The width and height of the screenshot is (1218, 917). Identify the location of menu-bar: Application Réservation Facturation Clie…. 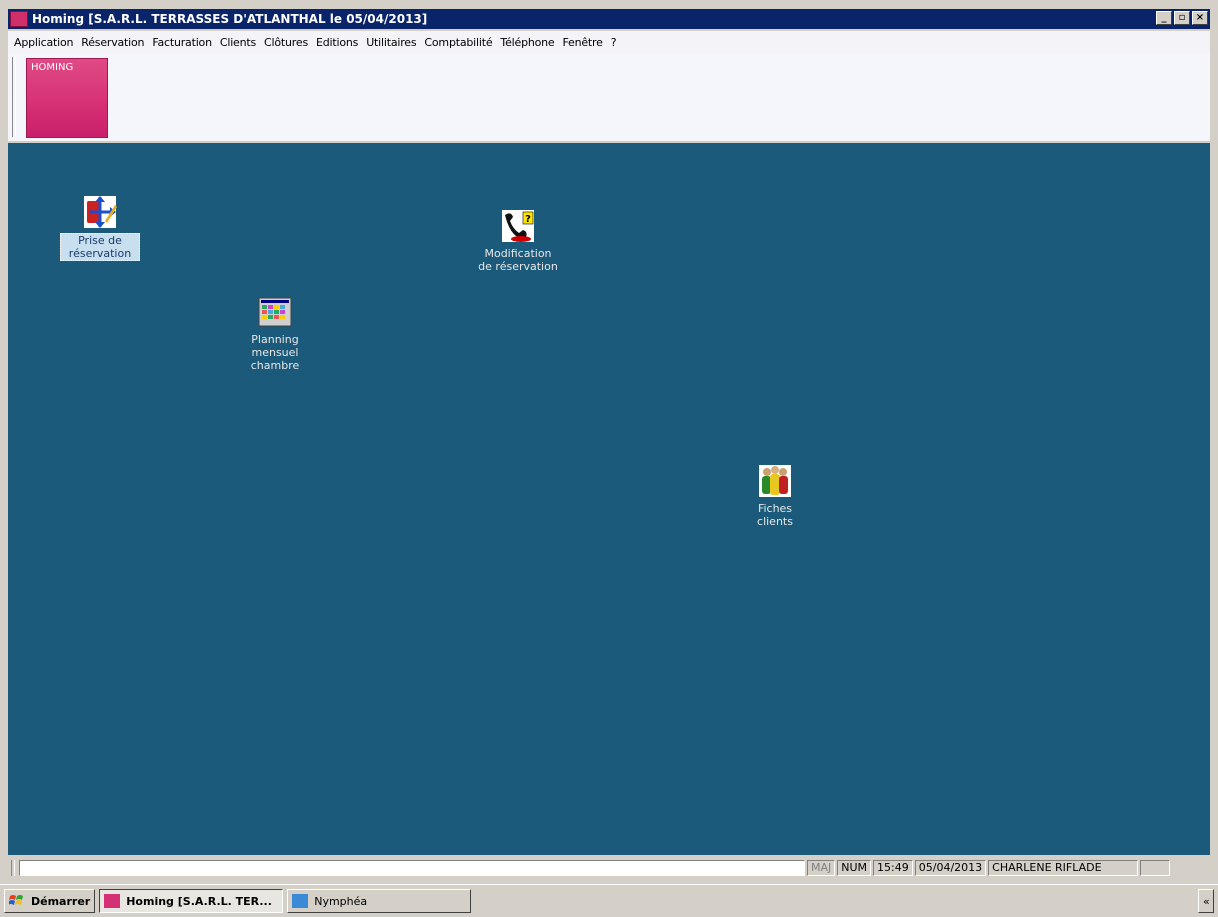
(609, 42).